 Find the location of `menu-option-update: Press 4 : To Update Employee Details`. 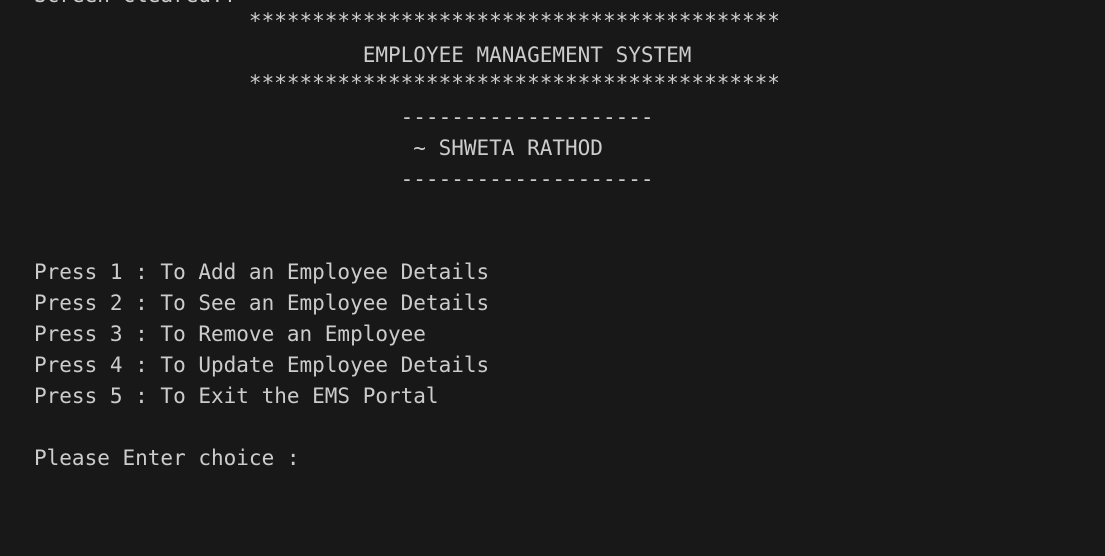

menu-option-update: Press 4 : To Update Employee Details is located at coordinates (262, 365).